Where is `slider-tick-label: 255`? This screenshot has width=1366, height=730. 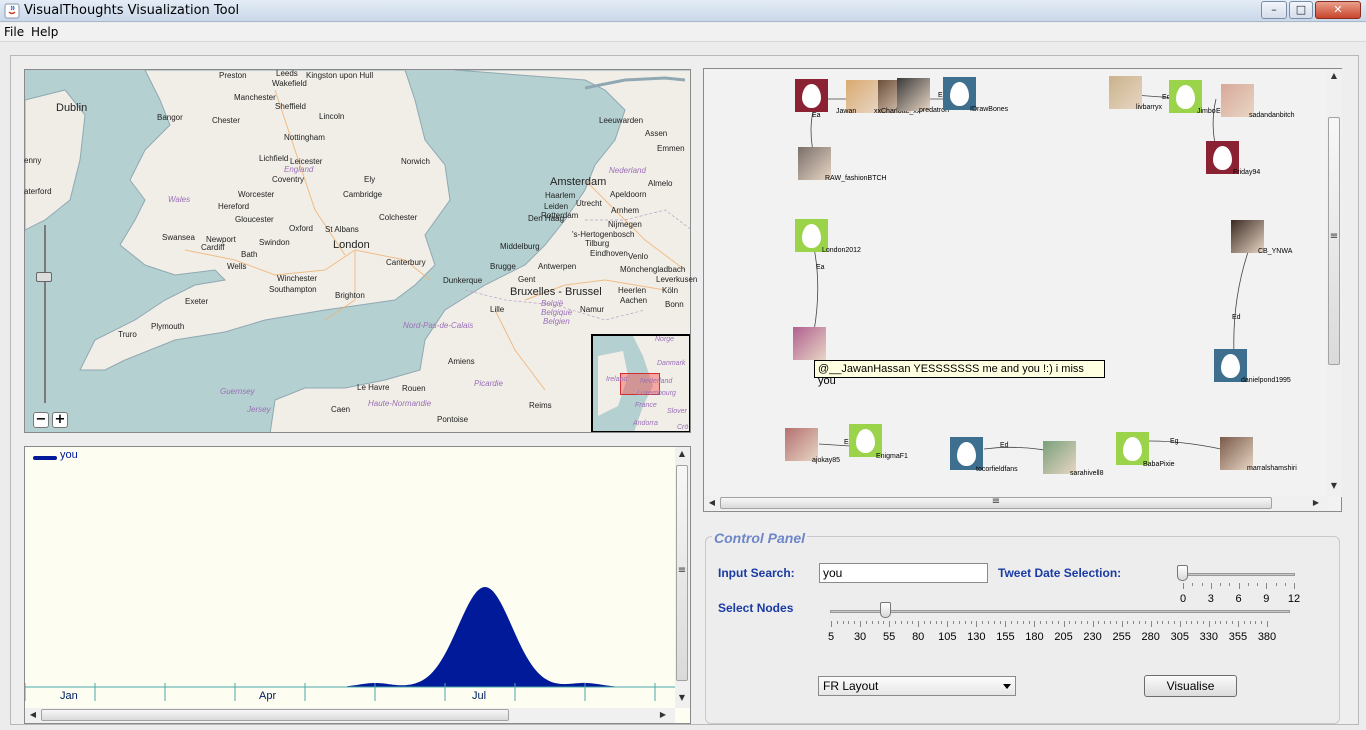
slider-tick-label: 255 is located at coordinates (1121, 637).